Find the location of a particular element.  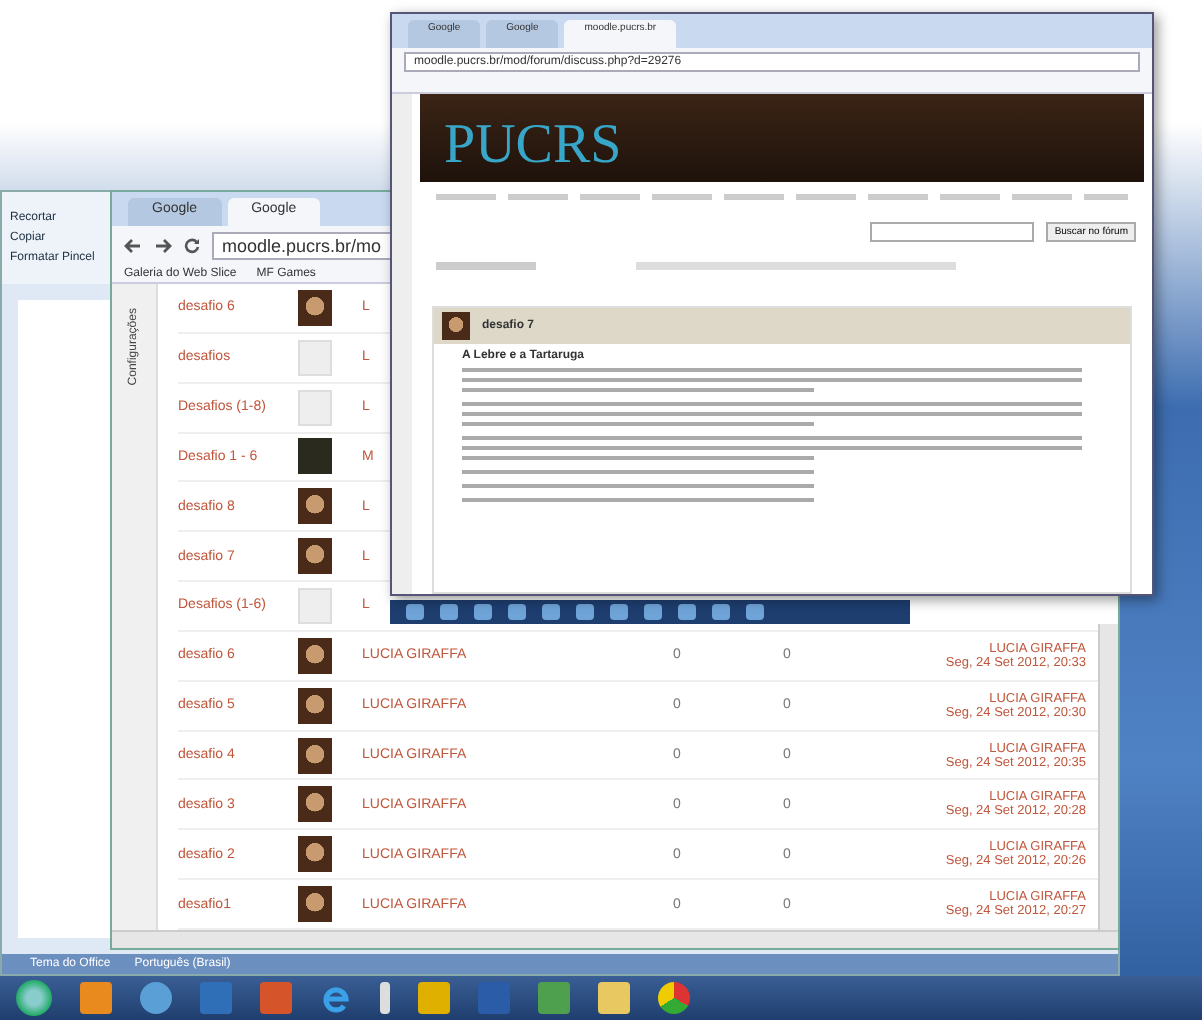

reload-icon is located at coordinates (192, 246).